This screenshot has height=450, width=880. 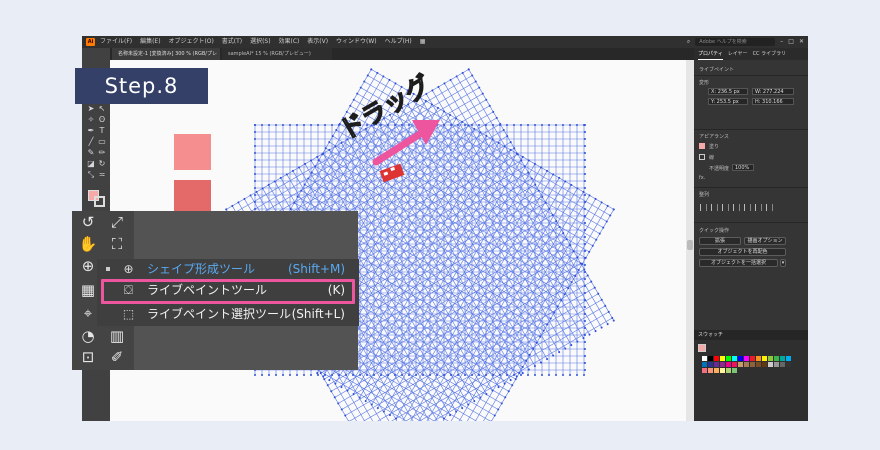 I want to click on scale-tool-icon: ⤢, so click(x=117, y=223).